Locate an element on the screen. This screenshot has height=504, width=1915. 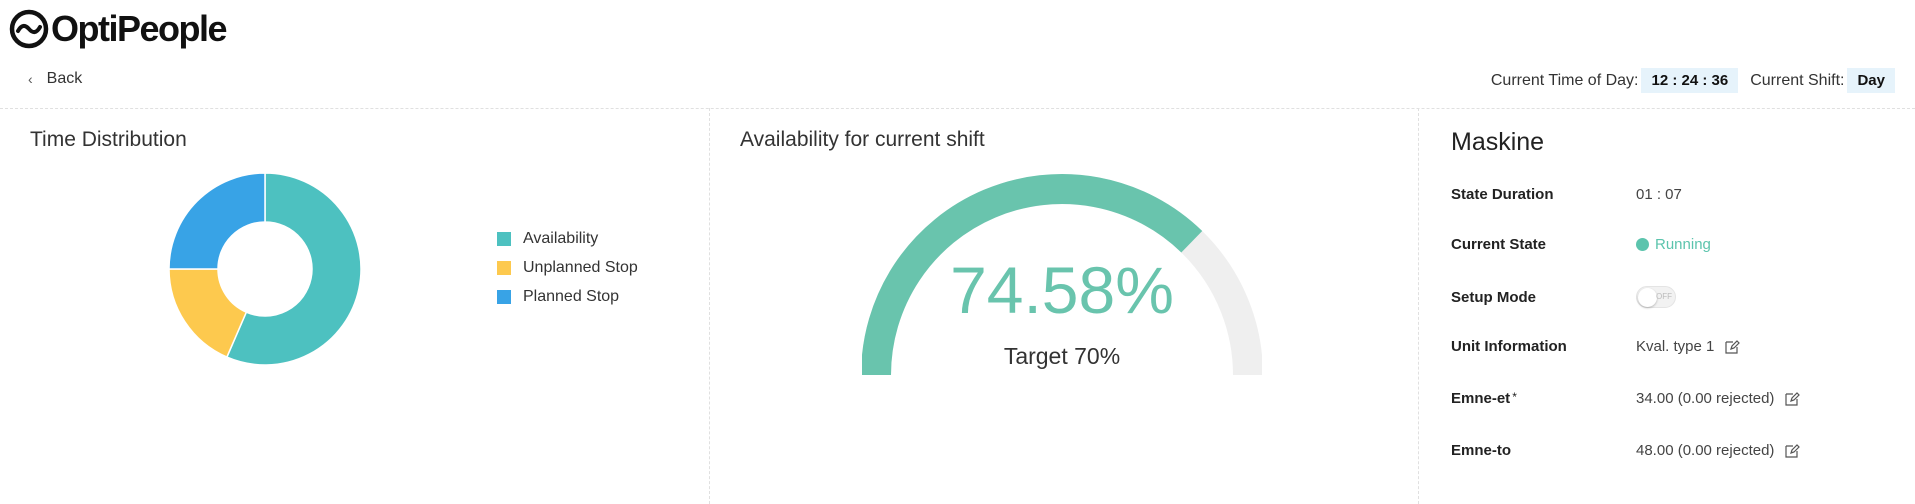
emne-to-value-wrap: 48.00 (0.00 rejected) is located at coordinates (1718, 450).